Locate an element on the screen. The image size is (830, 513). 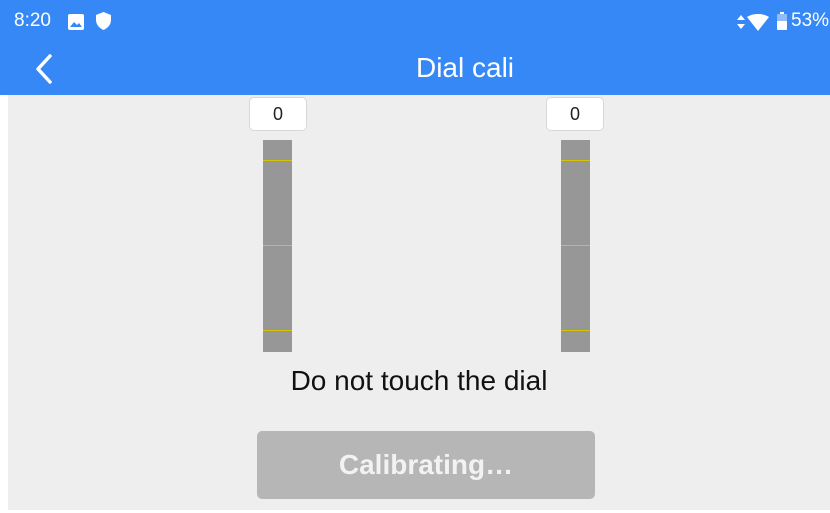
left-dial-mark-center is located at coordinates (277, 245).